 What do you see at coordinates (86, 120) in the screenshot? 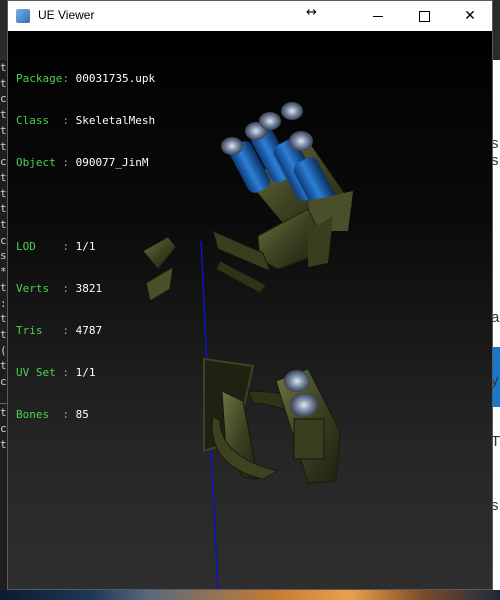
I see `info-row-class: Class : SkeletalMesh` at bounding box center [86, 120].